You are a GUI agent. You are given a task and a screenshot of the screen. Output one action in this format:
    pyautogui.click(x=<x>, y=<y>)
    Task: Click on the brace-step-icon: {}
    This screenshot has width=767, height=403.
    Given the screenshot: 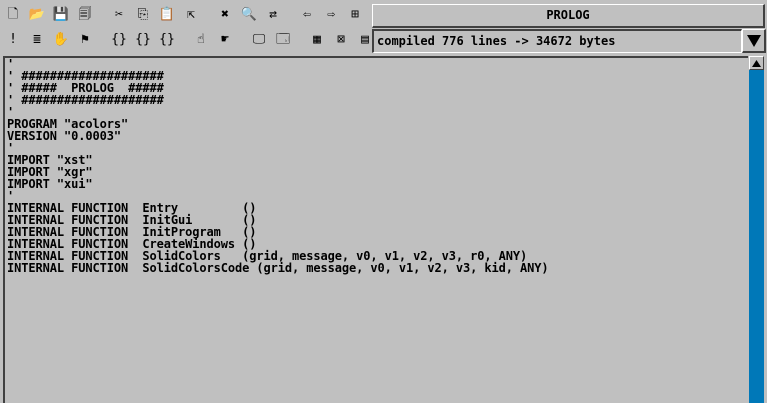 What is the action you would take?
    pyautogui.click(x=143, y=39)
    